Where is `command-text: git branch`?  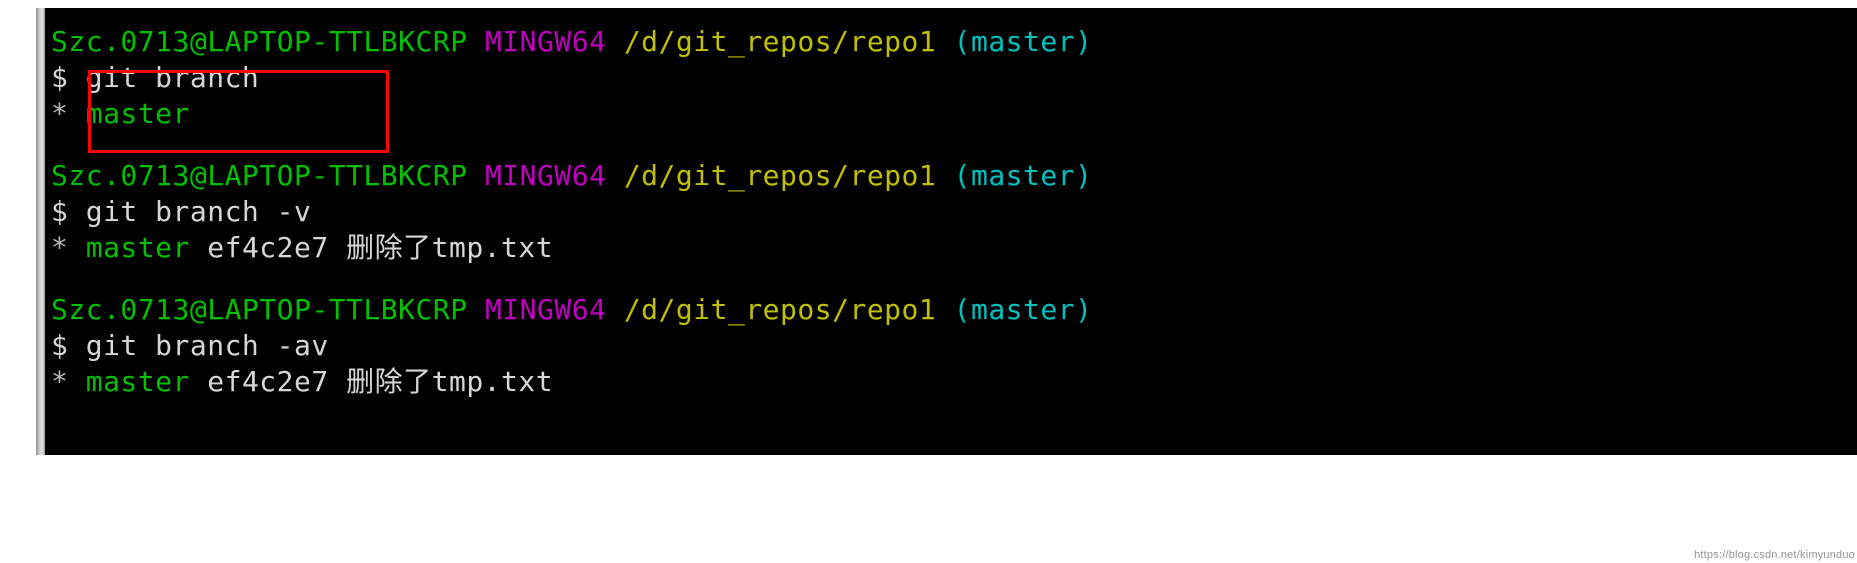
command-text: git branch is located at coordinates (172, 77).